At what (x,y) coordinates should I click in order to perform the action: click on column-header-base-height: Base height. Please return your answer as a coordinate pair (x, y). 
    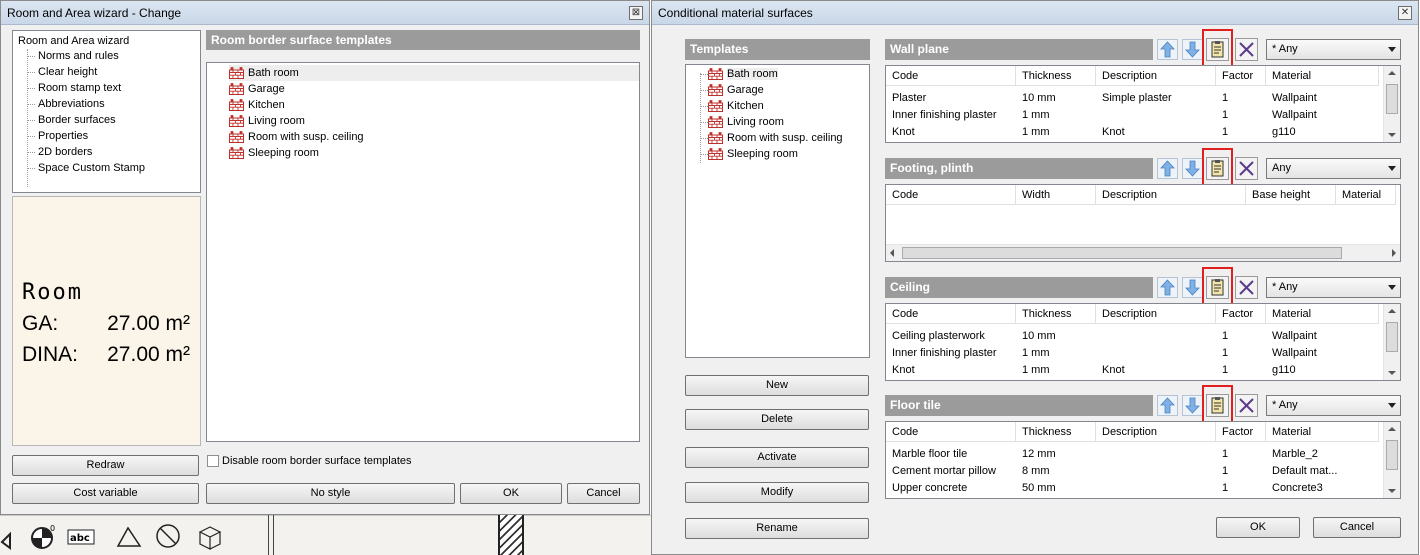
    Looking at the image, I should click on (1291, 195).